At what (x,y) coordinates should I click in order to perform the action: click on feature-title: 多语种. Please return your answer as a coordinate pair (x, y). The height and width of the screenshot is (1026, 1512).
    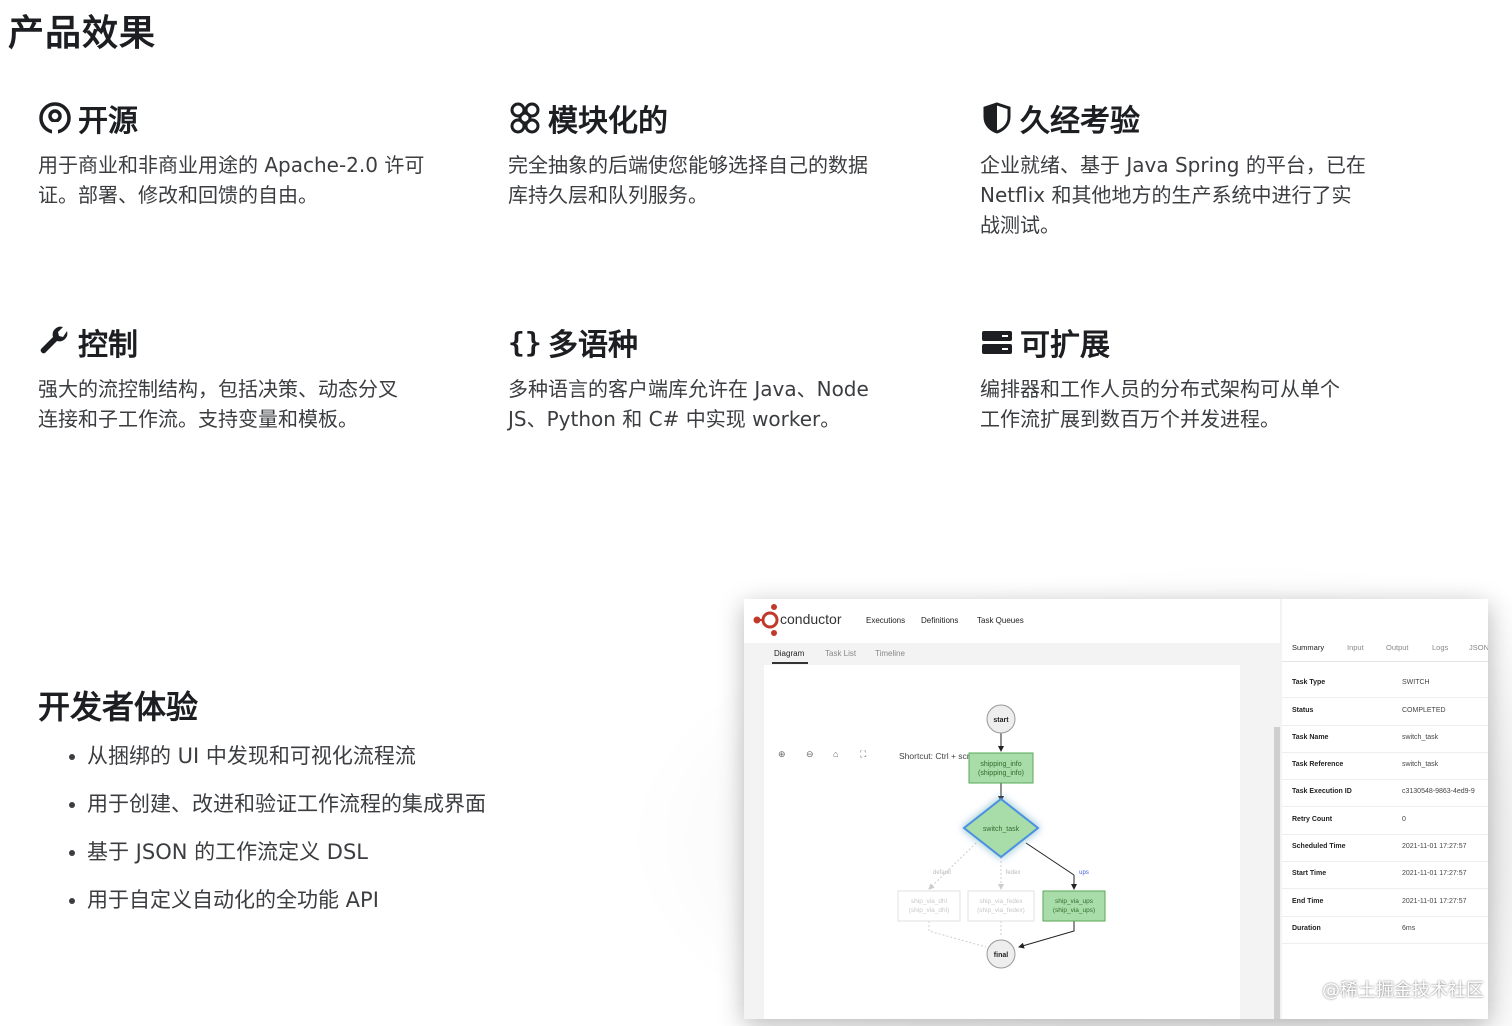
    Looking at the image, I should click on (593, 345).